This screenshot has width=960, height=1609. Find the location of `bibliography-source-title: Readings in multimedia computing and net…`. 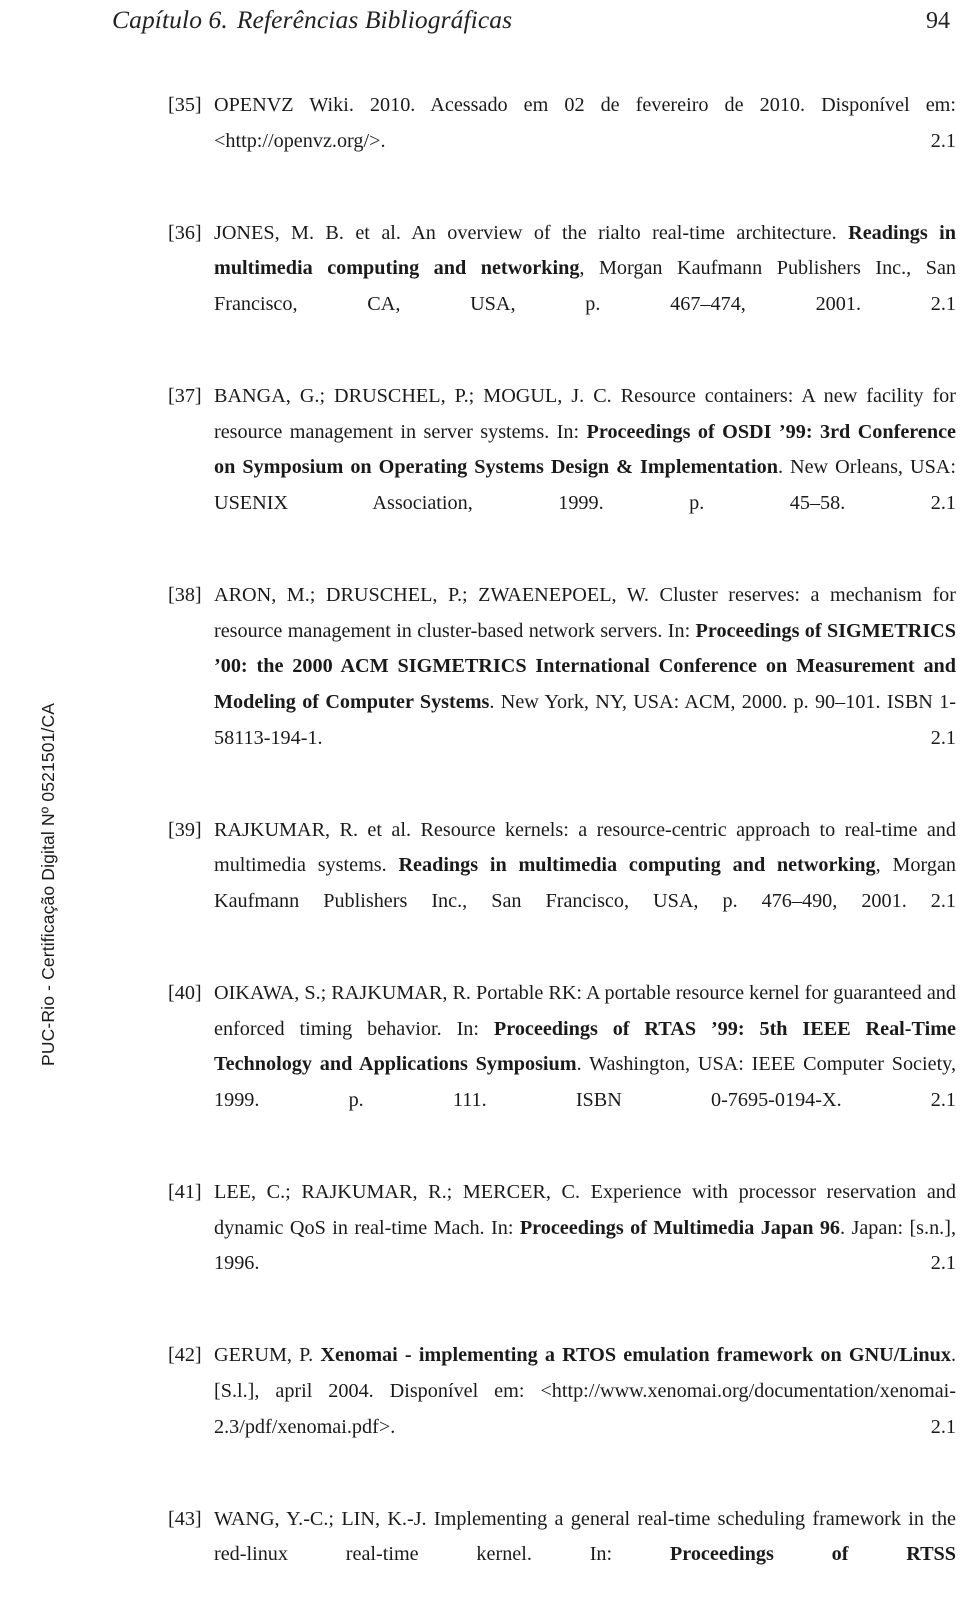

bibliography-source-title: Readings in multimedia computing and net… is located at coordinates (637, 865).